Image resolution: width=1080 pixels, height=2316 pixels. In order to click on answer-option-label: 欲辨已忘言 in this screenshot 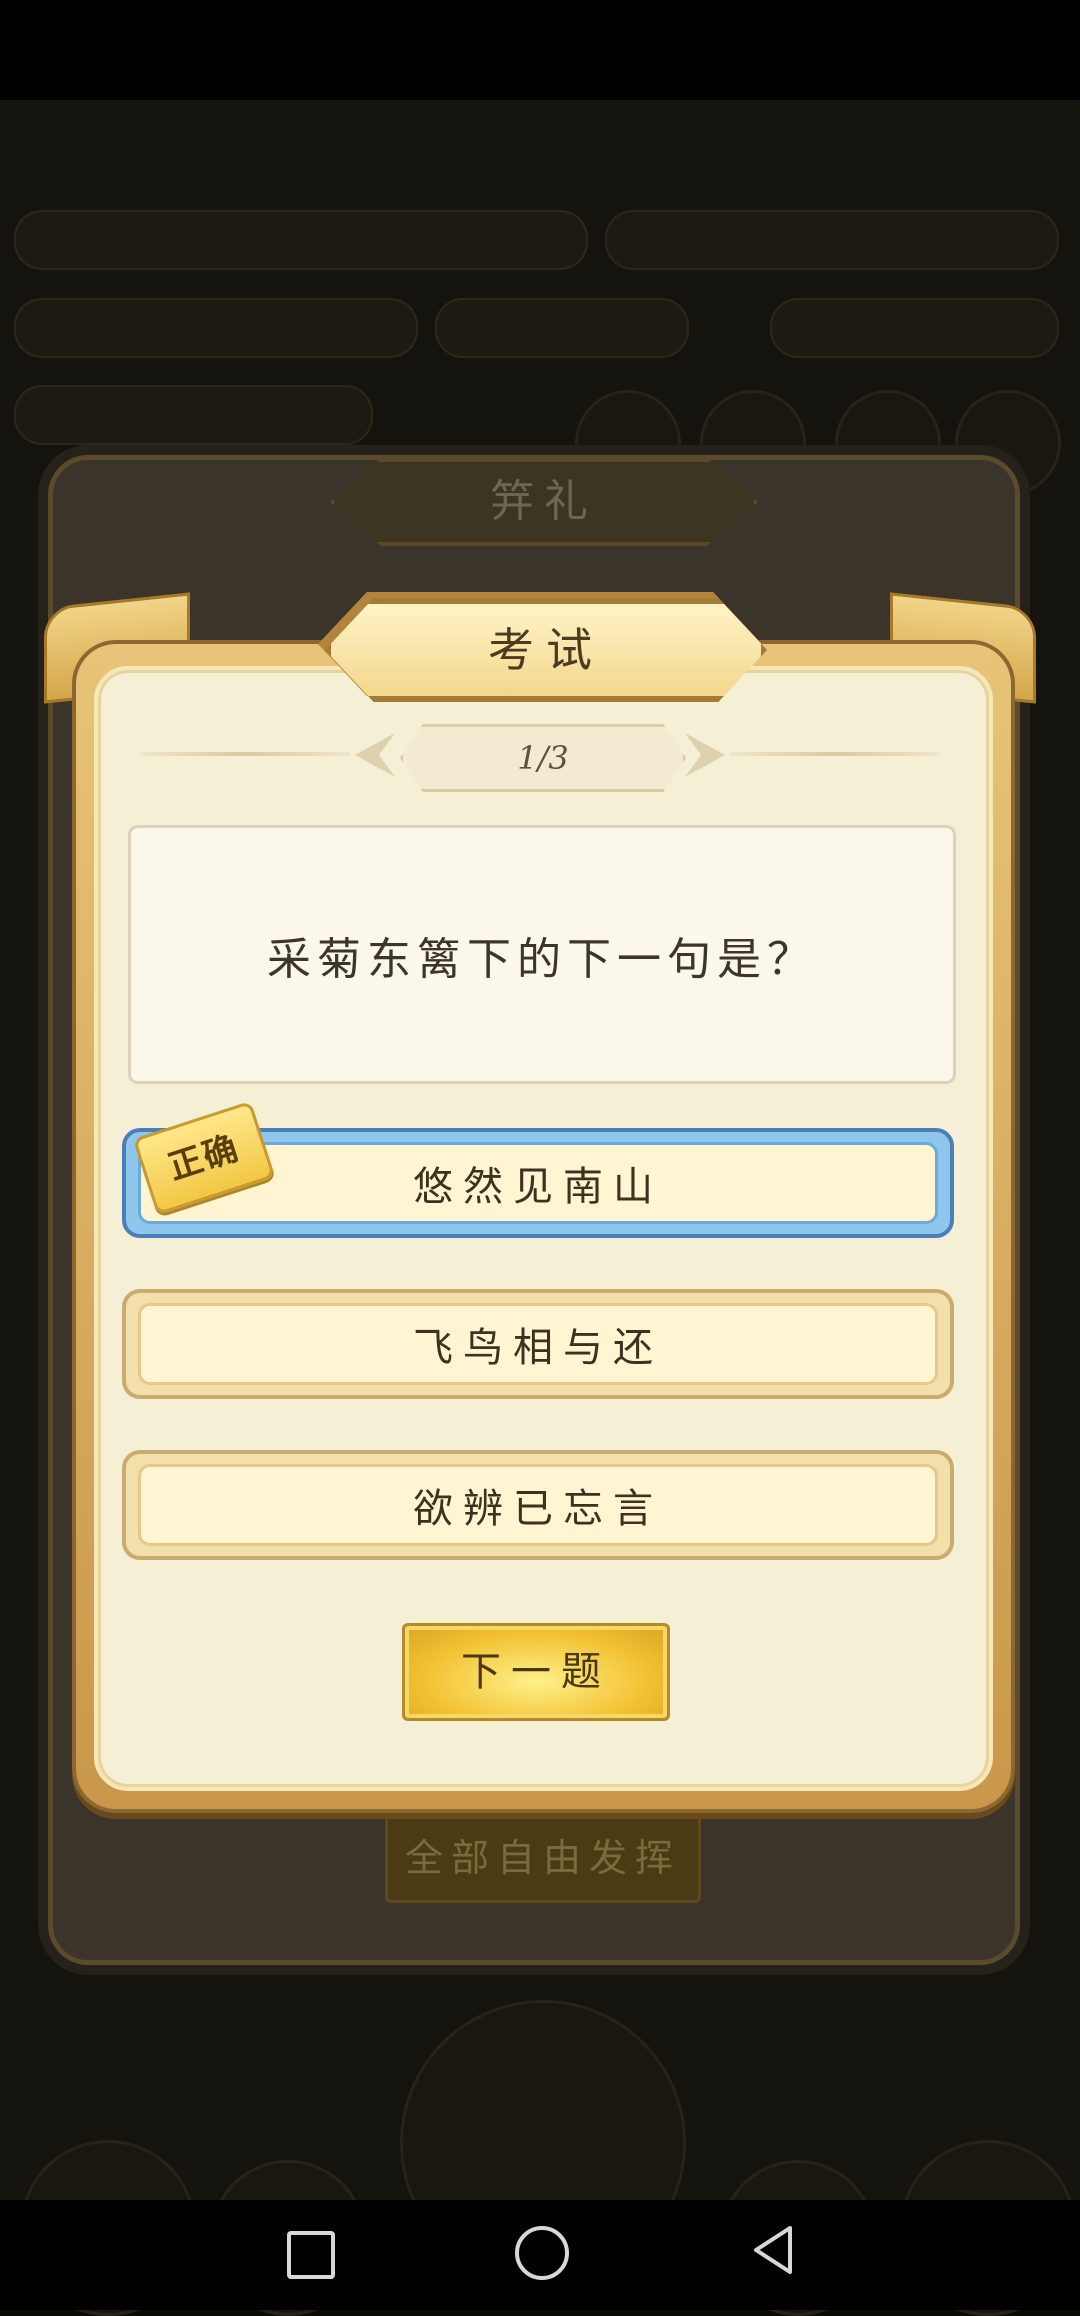, I will do `click(538, 1505)`.